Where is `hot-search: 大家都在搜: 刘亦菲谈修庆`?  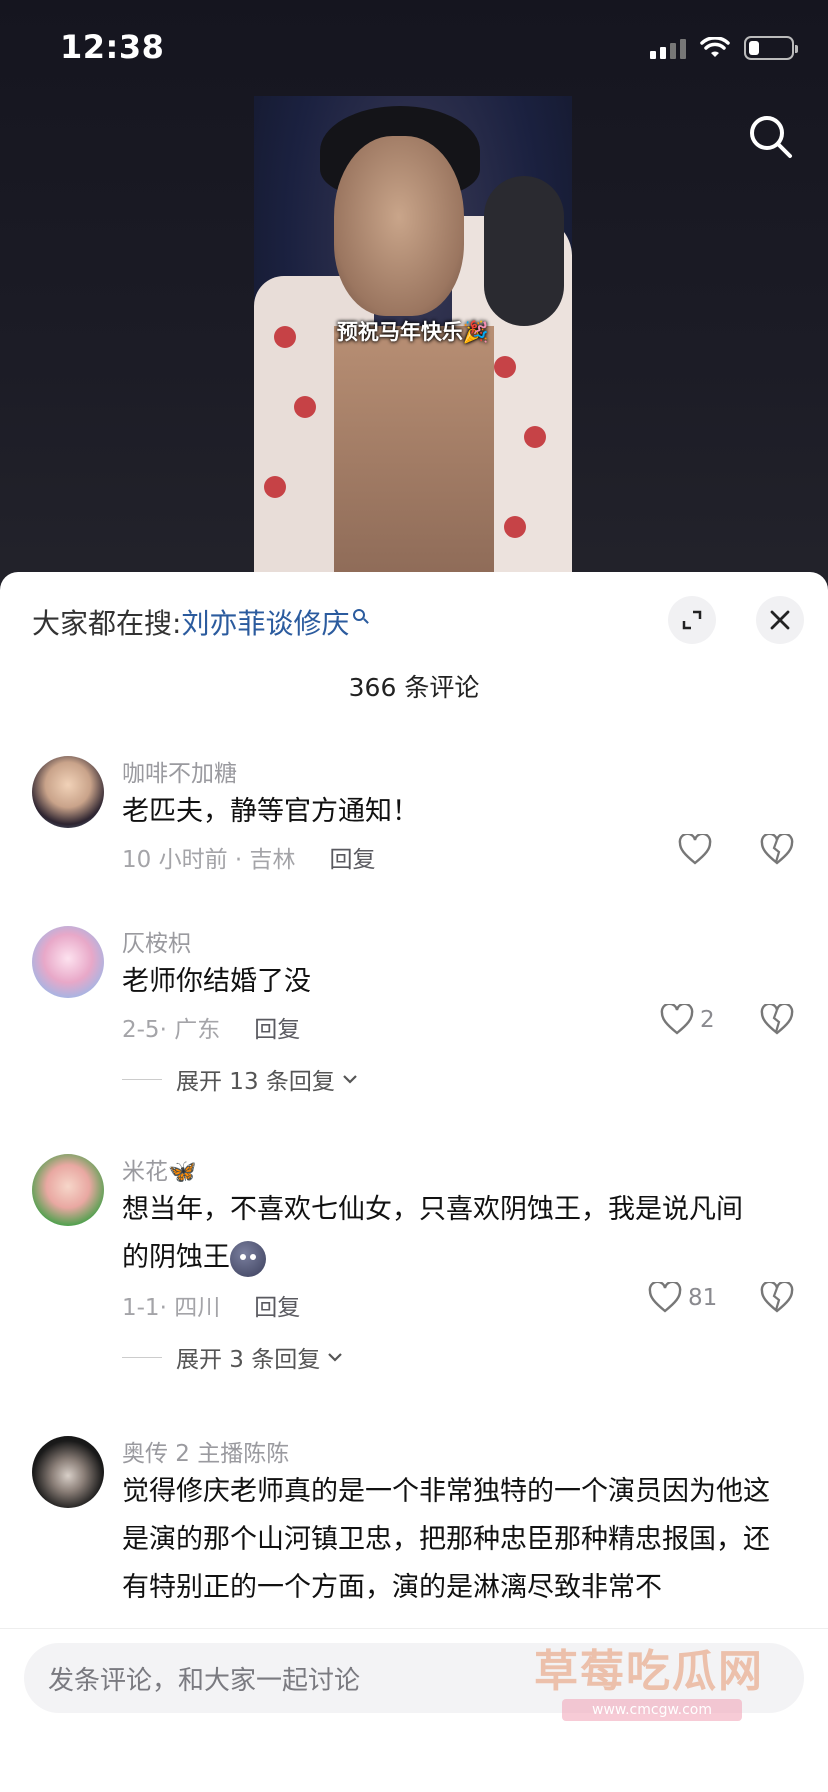 hot-search: 大家都在搜: 刘亦菲谈修庆 is located at coordinates (199, 622).